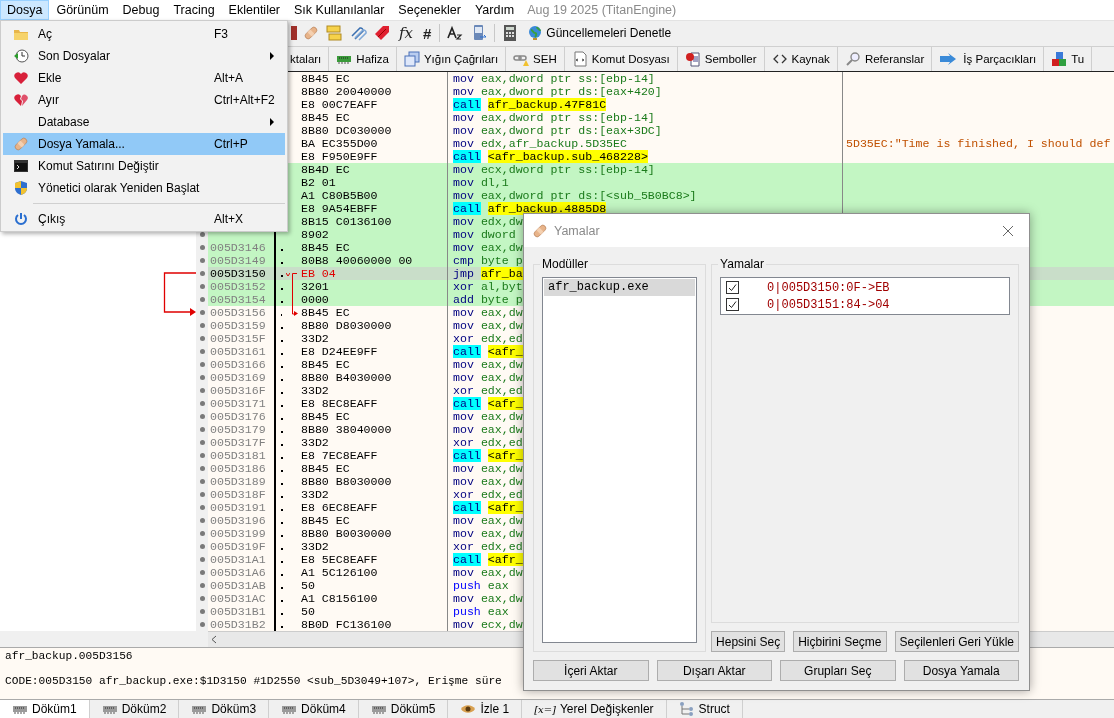  I want to click on bytes-cell: E8 00C7EAFF, so click(339, 104).